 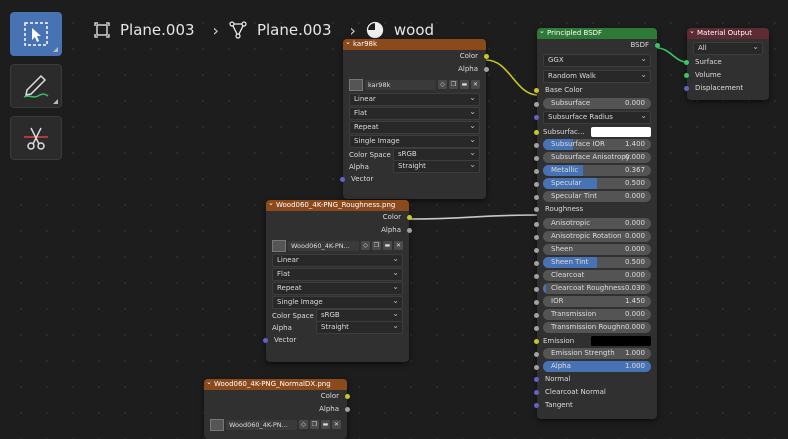 I want to click on select-box-tool, so click(x=36, y=34).